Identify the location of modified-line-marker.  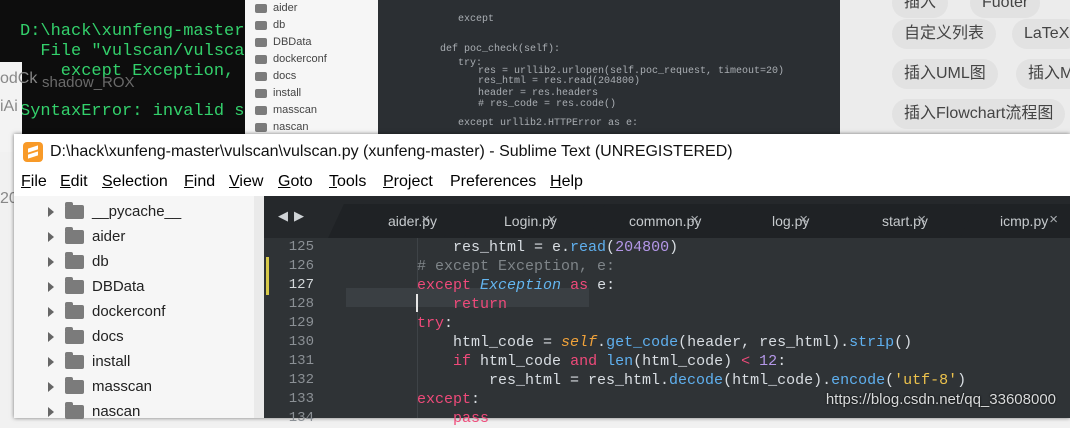
(267, 276).